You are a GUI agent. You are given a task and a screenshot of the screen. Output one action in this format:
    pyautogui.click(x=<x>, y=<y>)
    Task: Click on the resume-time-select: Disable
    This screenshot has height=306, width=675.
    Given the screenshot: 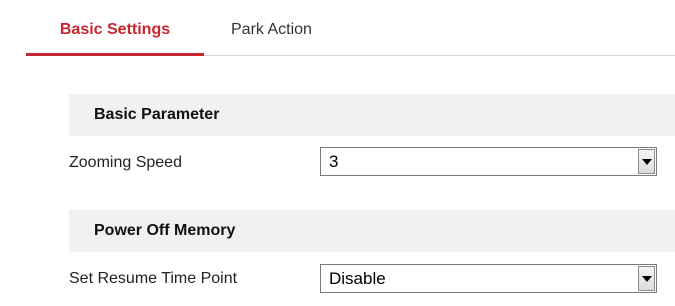 What is the action you would take?
    pyautogui.click(x=488, y=278)
    